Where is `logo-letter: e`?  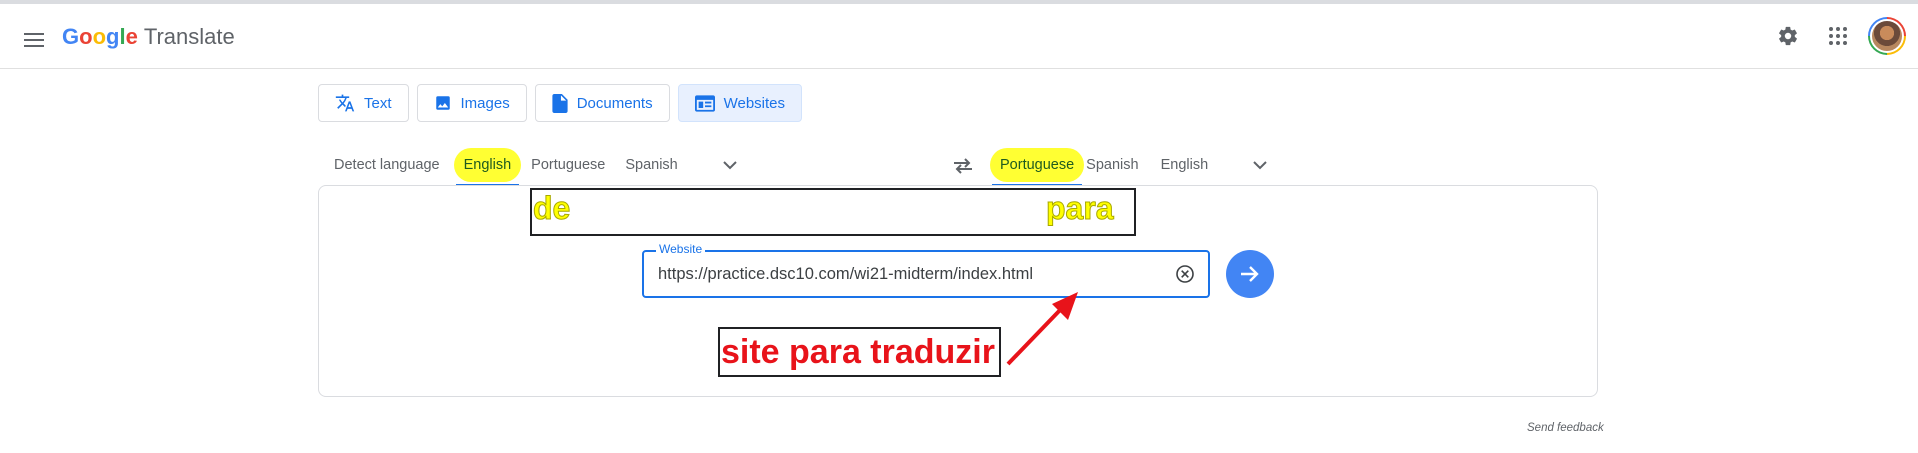 logo-letter: e is located at coordinates (131, 36).